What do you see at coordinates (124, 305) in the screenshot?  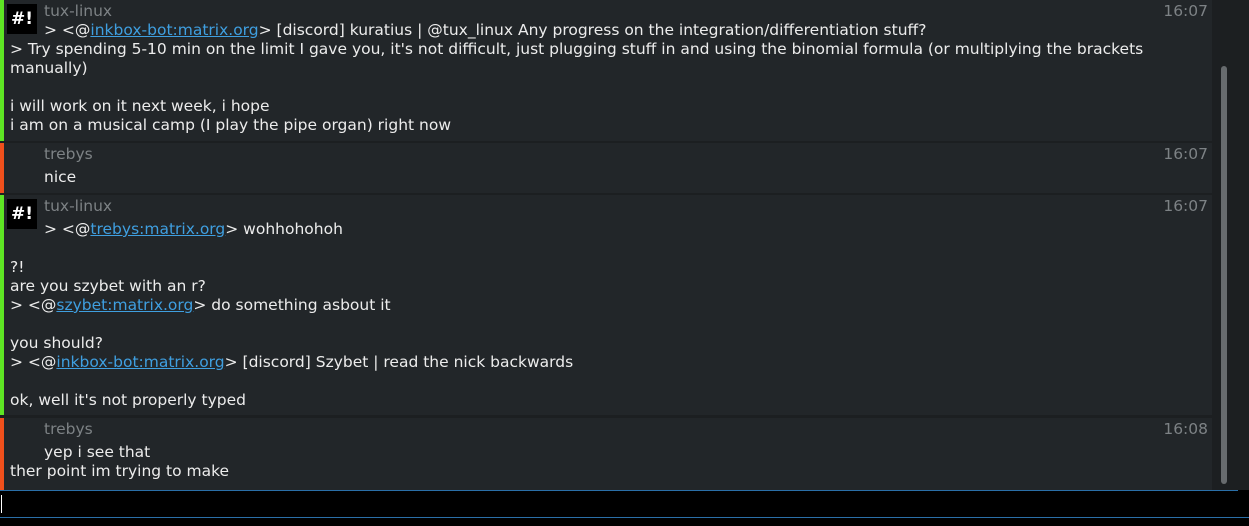 I see `user-mention-link: szybet:matrix.org` at bounding box center [124, 305].